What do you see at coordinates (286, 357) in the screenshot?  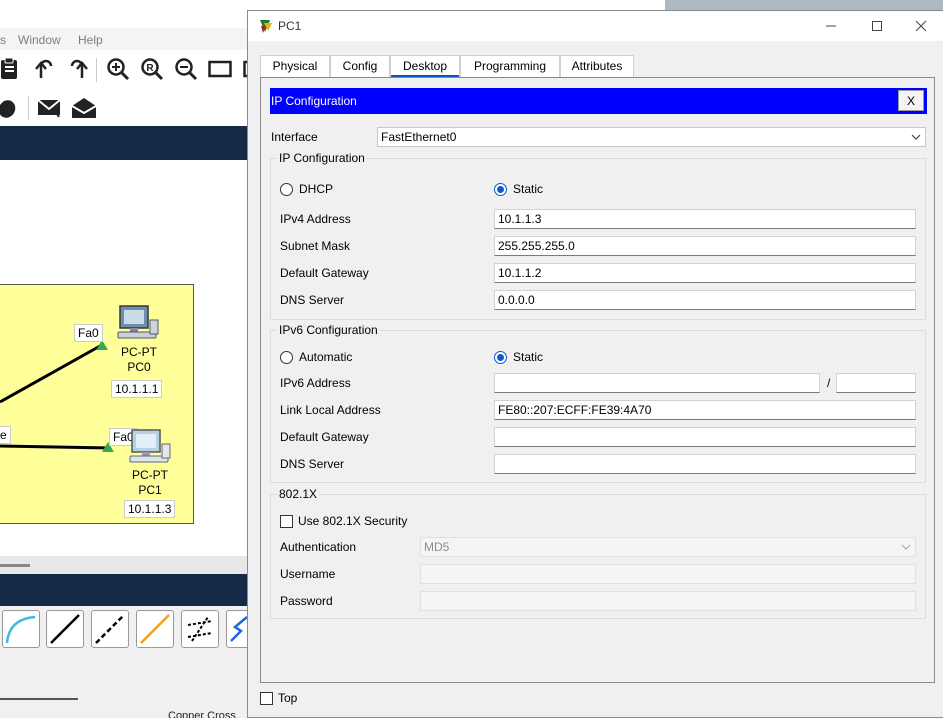 I see `automatic-ipv6-radio` at bounding box center [286, 357].